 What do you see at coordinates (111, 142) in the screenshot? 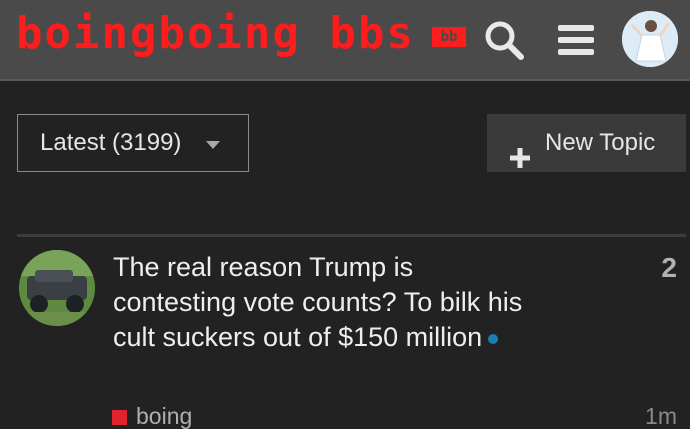
I see `latest-filter-label: Latest (3199)` at bounding box center [111, 142].